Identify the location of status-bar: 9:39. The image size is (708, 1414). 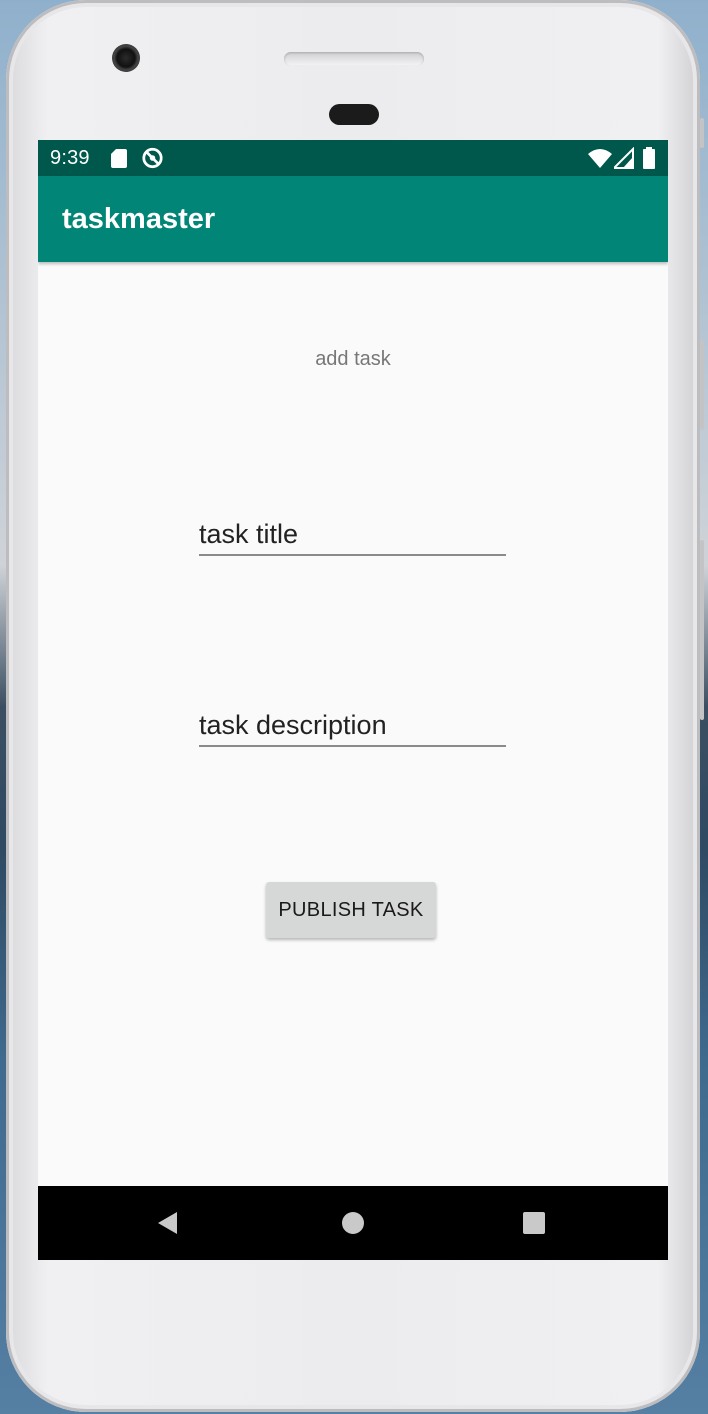
(353, 158).